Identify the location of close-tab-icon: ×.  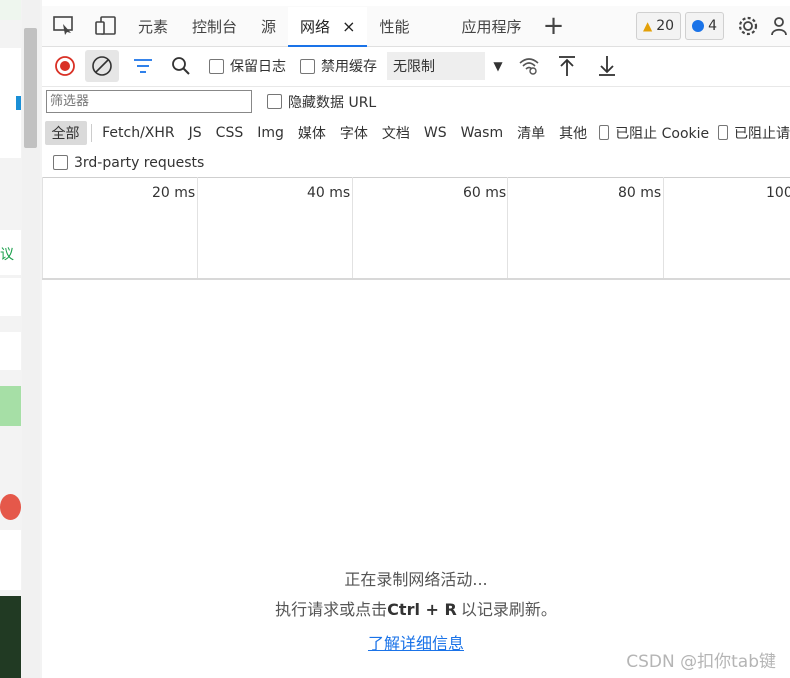
(348, 26).